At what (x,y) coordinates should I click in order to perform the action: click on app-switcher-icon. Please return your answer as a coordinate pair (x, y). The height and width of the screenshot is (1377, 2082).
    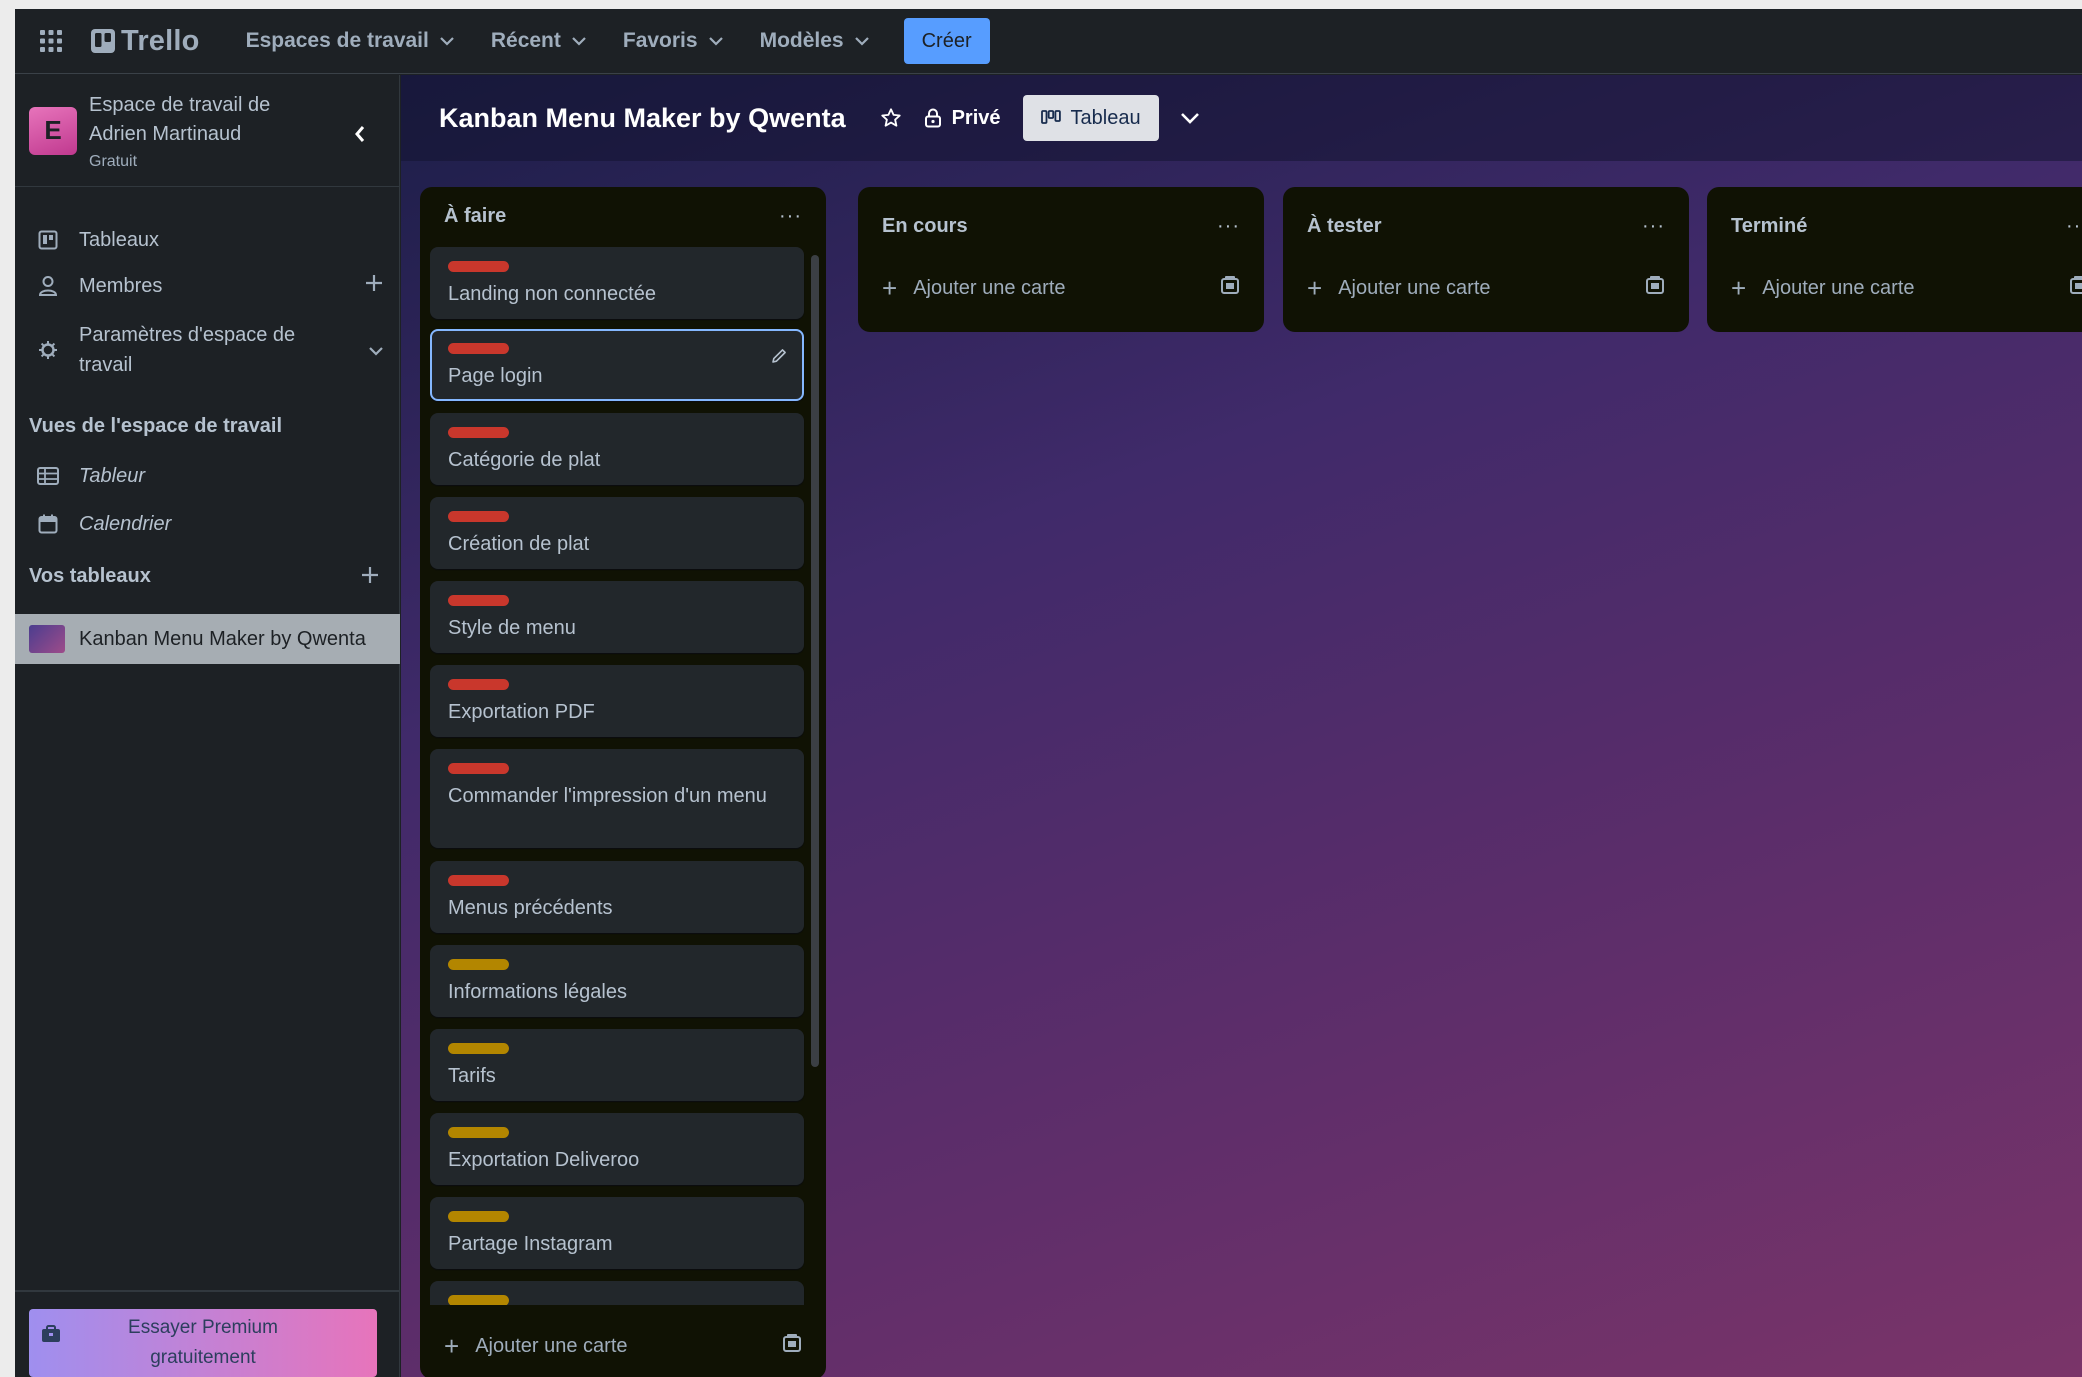
    Looking at the image, I should click on (51, 41).